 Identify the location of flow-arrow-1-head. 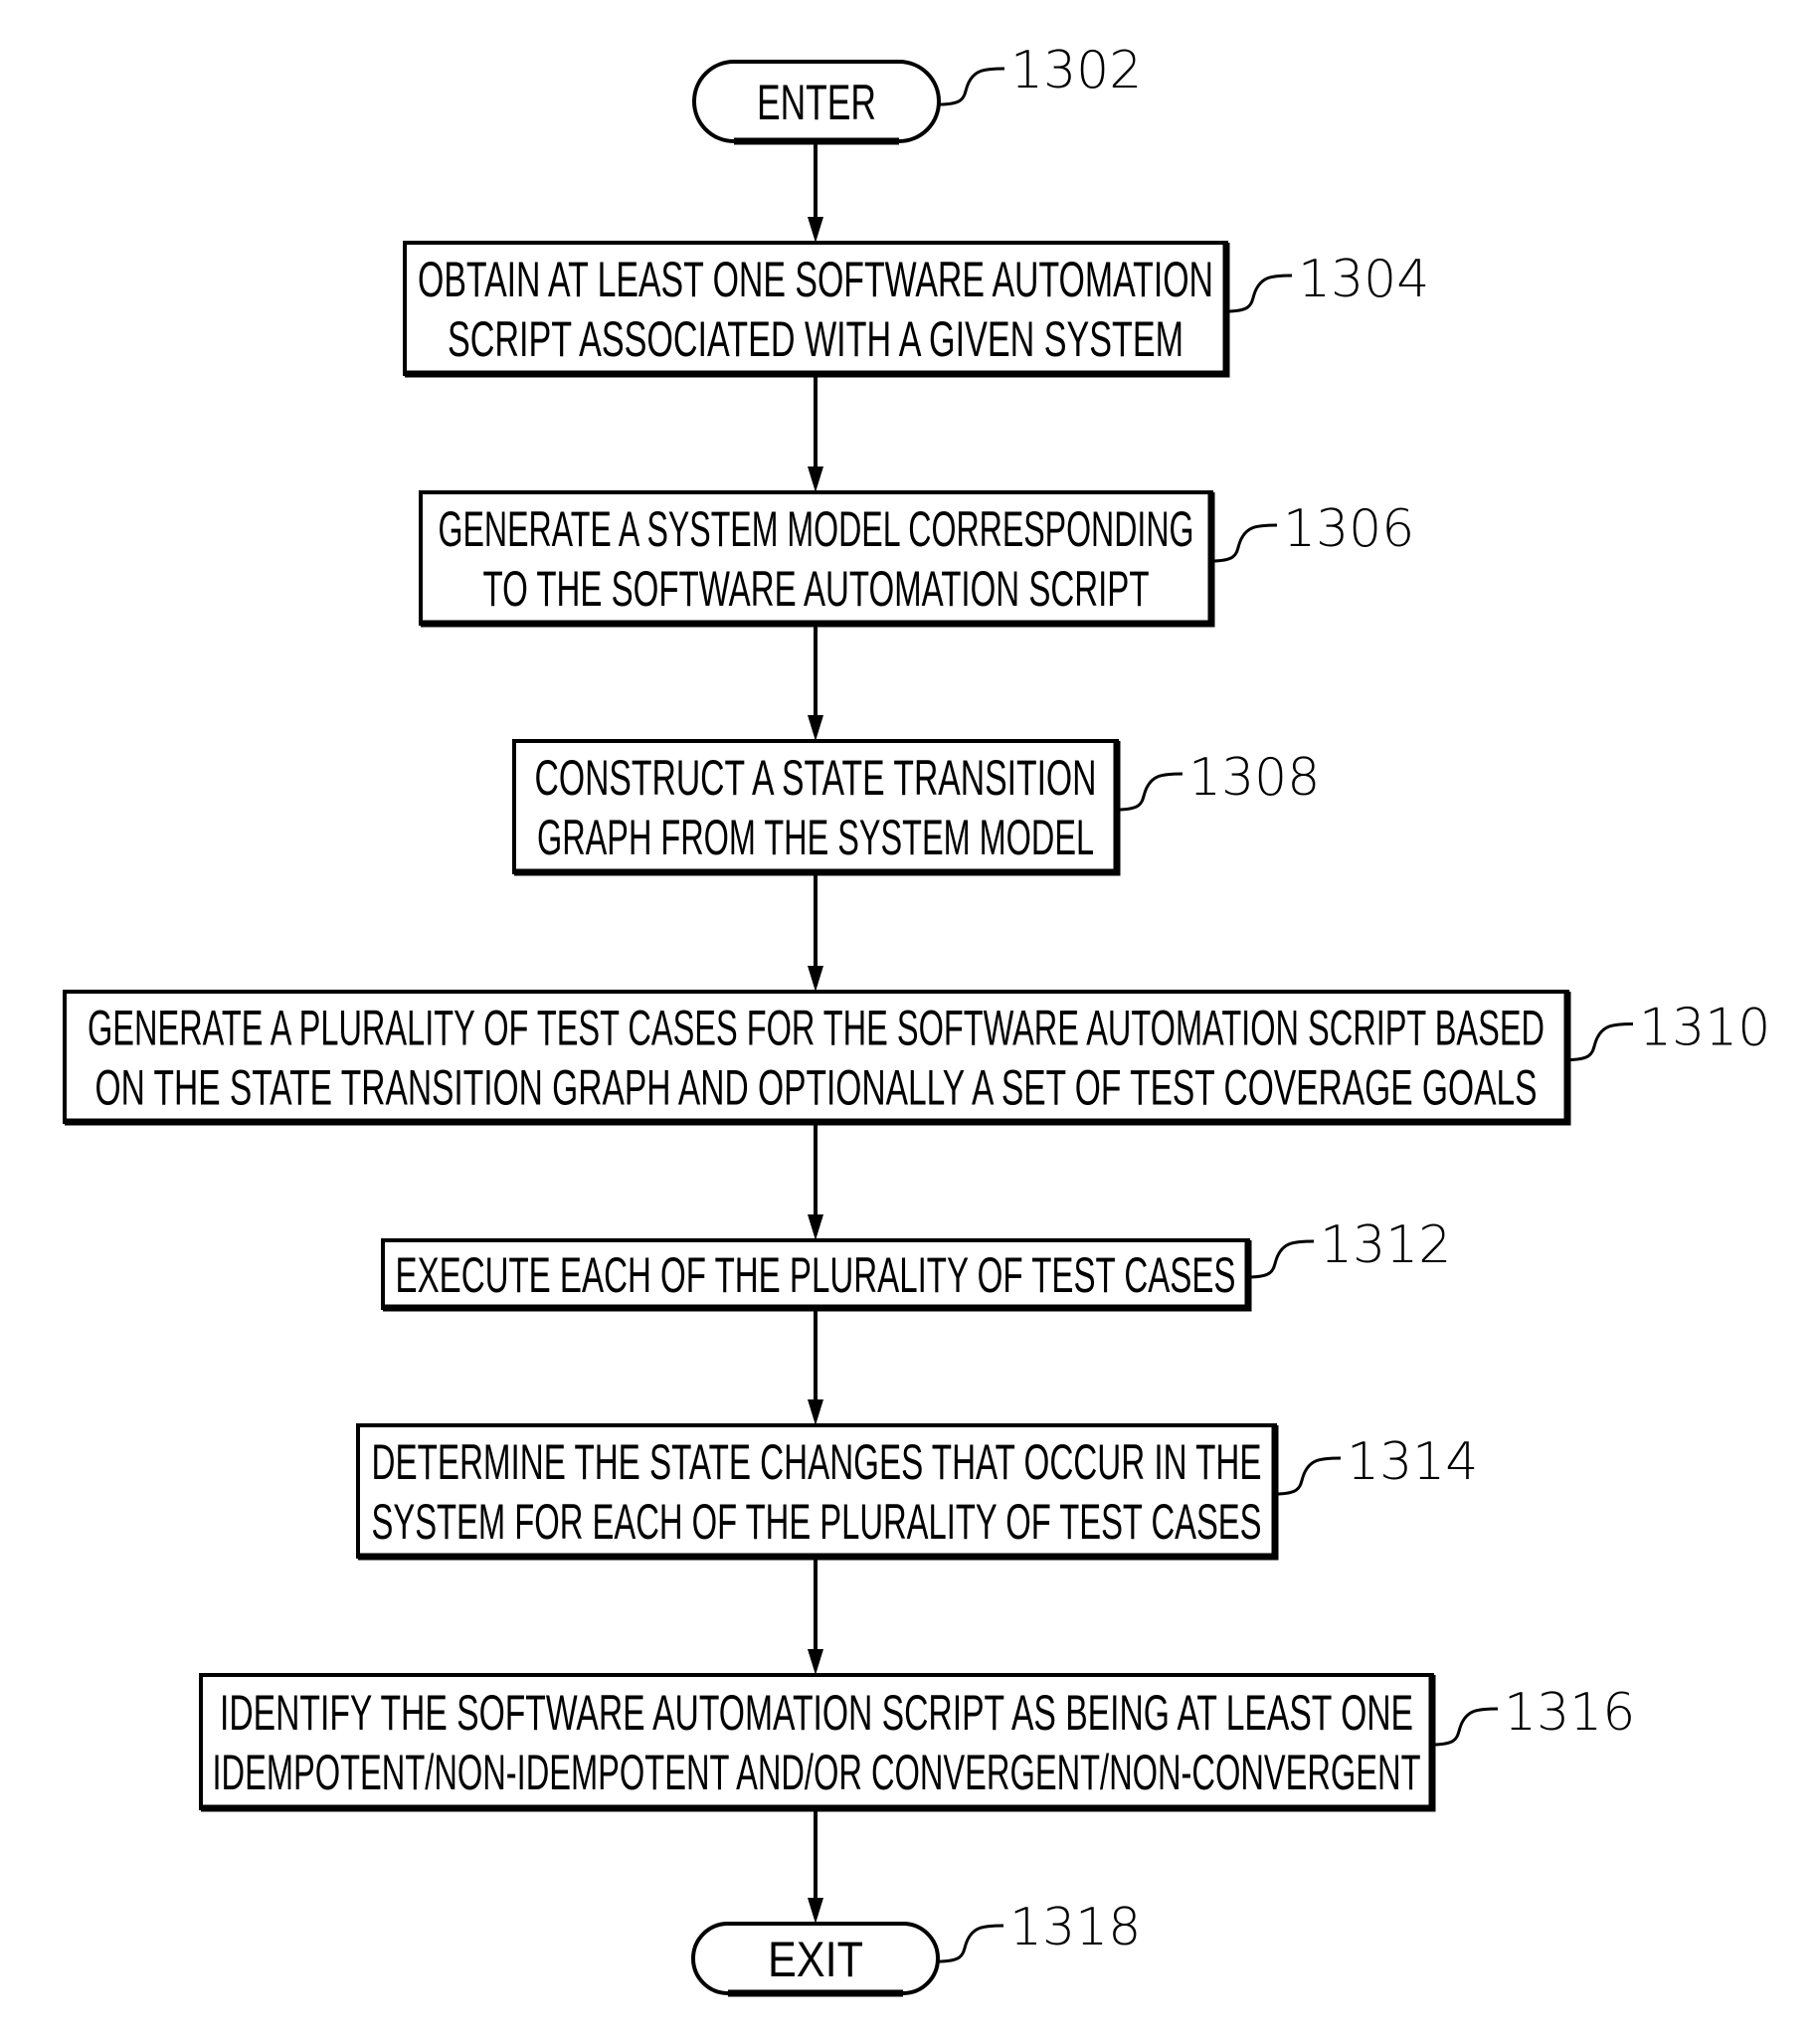
(815, 230).